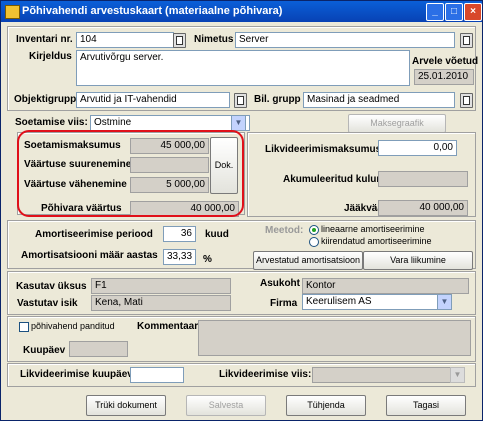  I want to click on object-group-picker-icon, so click(240, 100).